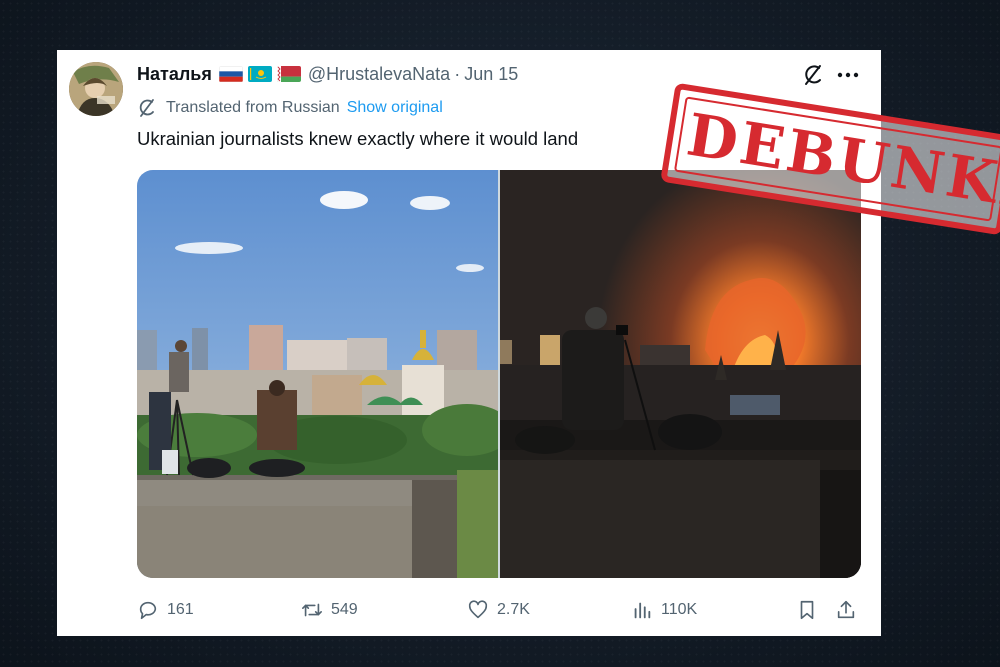  What do you see at coordinates (379, 74) in the screenshot?
I see `author-handle: @HrustalevaNata` at bounding box center [379, 74].